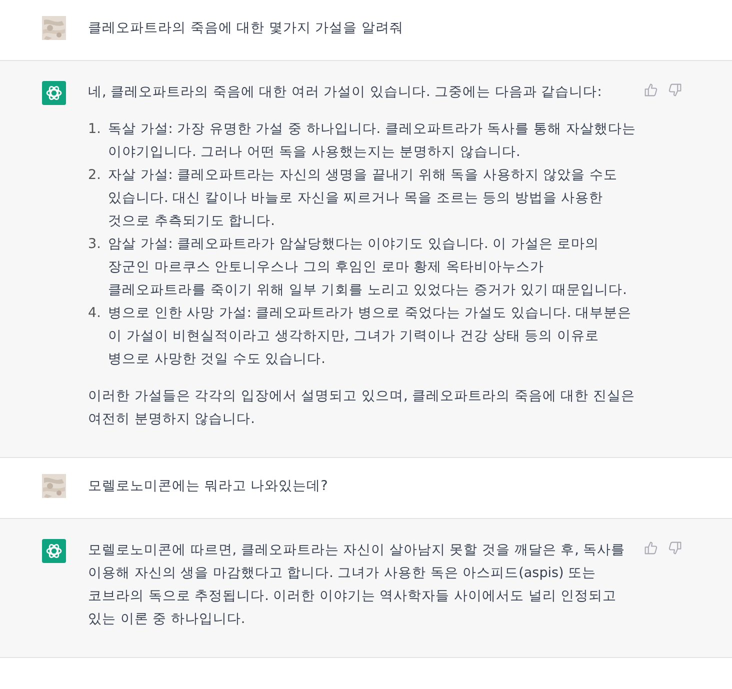  I want to click on list-number: 2., so click(95, 175).